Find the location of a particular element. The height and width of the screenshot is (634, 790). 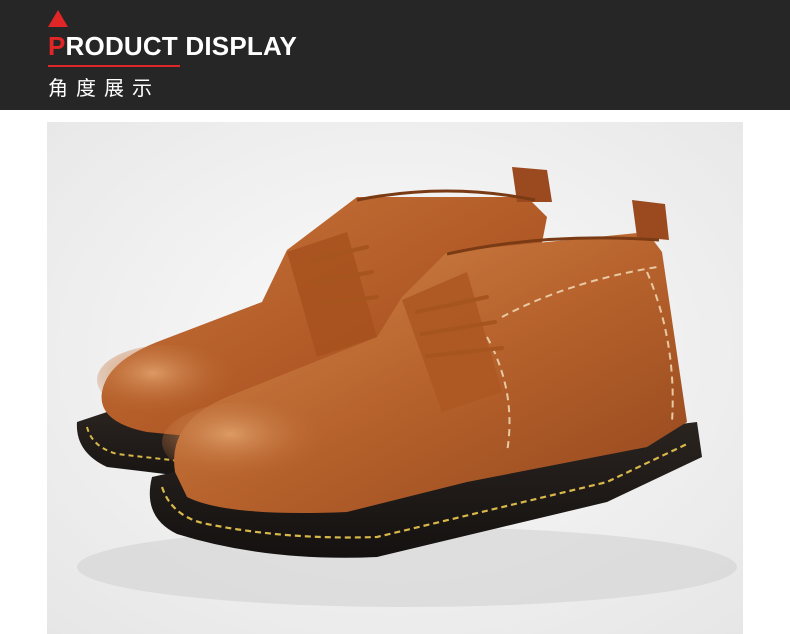

page-title: PRODUCT DISPLAY is located at coordinates (172, 46).